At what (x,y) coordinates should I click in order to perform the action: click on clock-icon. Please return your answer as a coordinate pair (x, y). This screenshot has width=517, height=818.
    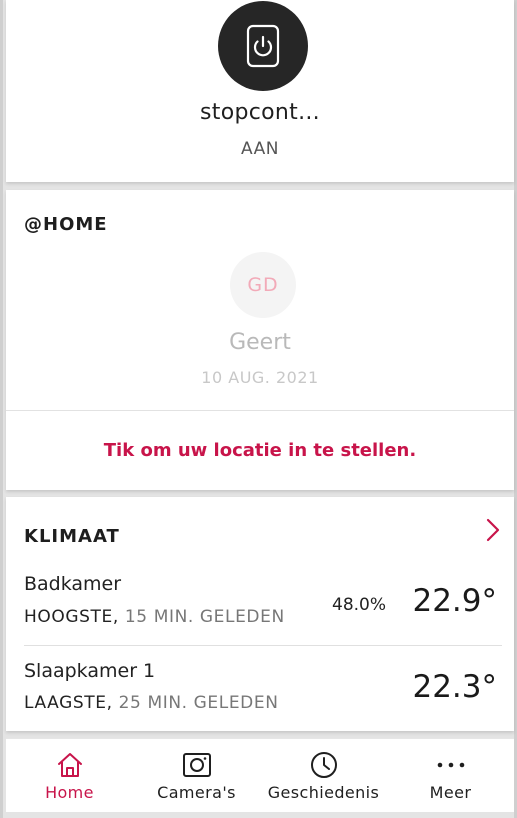
    Looking at the image, I should click on (323, 765).